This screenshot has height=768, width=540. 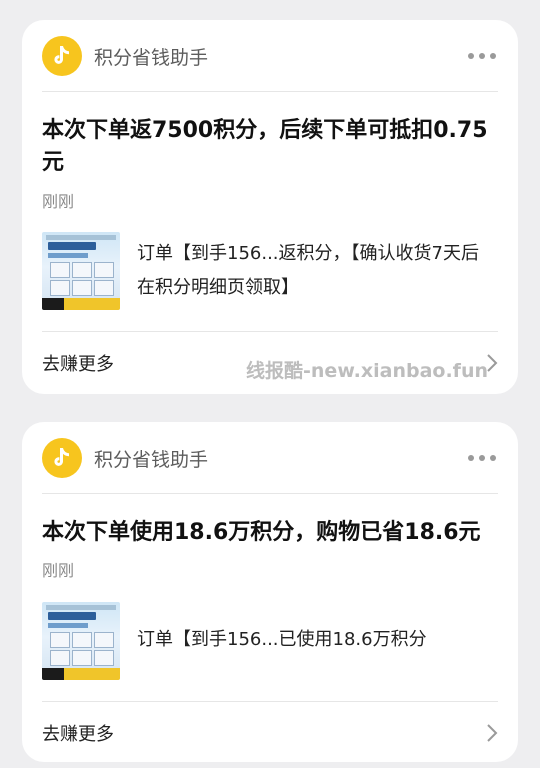 What do you see at coordinates (367, 371) in the screenshot?
I see `watermark-text: 线报酷-new.xianbao.fun` at bounding box center [367, 371].